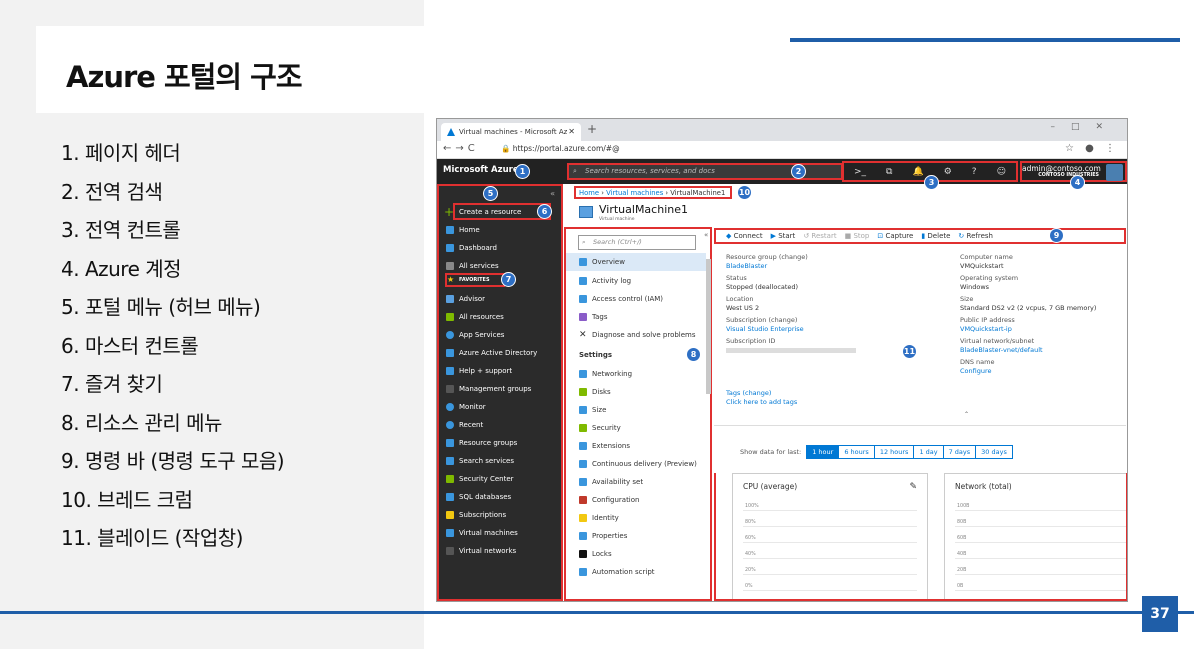 This screenshot has width=1194, height=649. Describe the element at coordinates (917, 172) in the screenshot. I see `notifications-icon: 🔔` at that location.